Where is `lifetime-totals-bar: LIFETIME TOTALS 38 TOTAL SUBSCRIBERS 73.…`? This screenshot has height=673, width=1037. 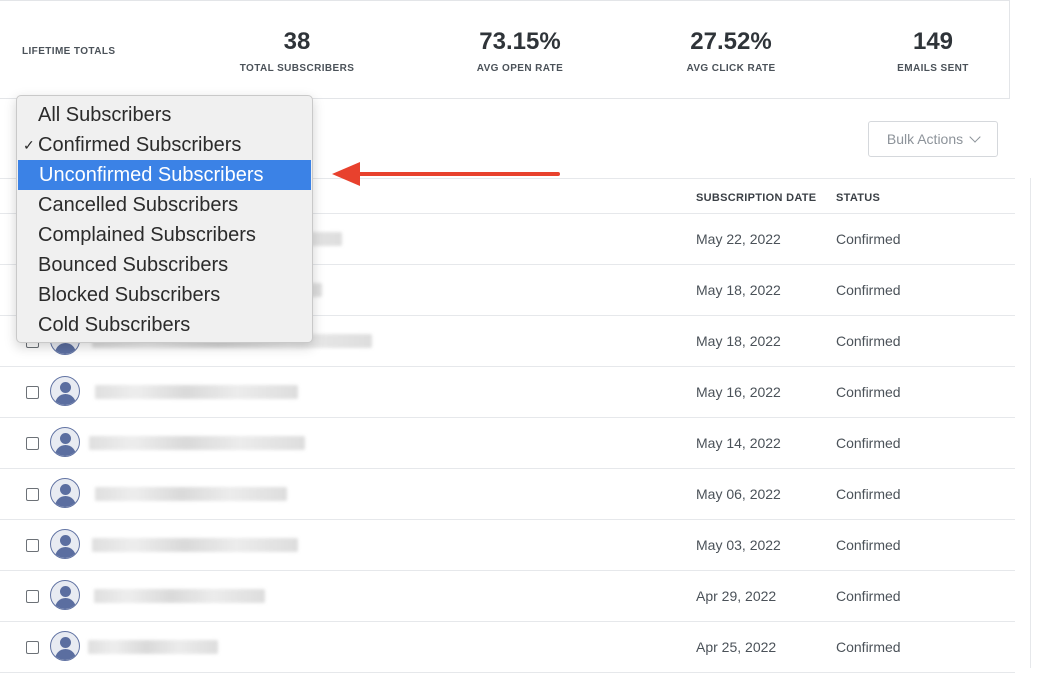 lifetime-totals-bar: LIFETIME TOTALS 38 TOTAL SUBSCRIBERS 73.… is located at coordinates (505, 49).